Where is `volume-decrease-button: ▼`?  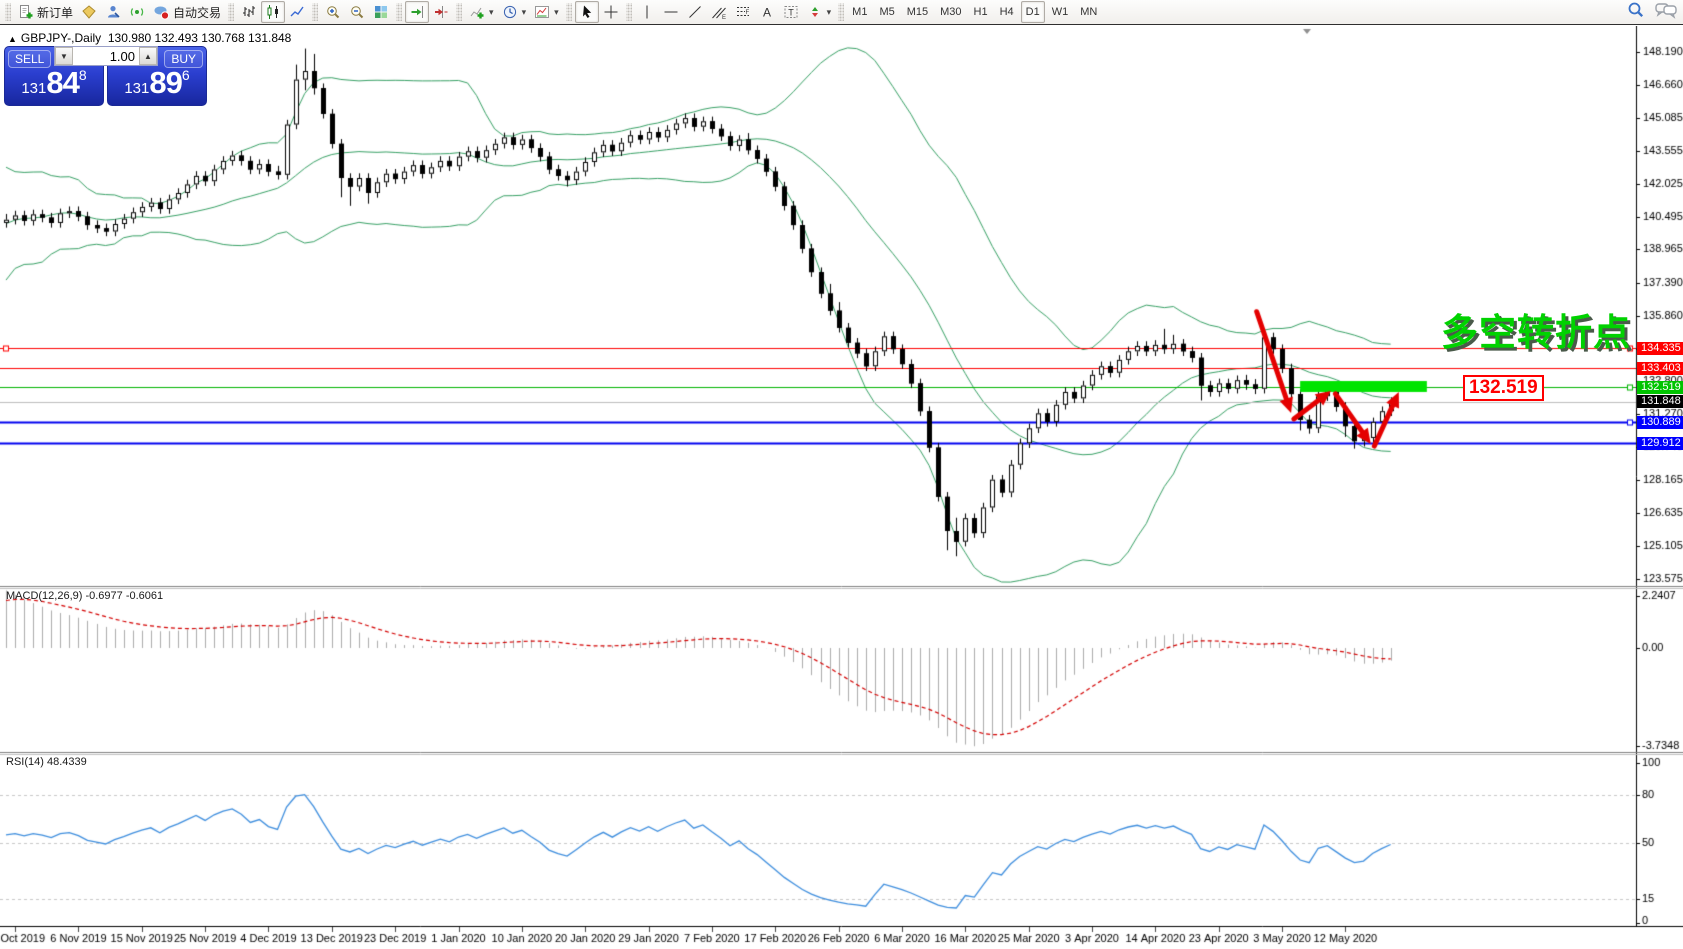 volume-decrease-button: ▼ is located at coordinates (64, 56).